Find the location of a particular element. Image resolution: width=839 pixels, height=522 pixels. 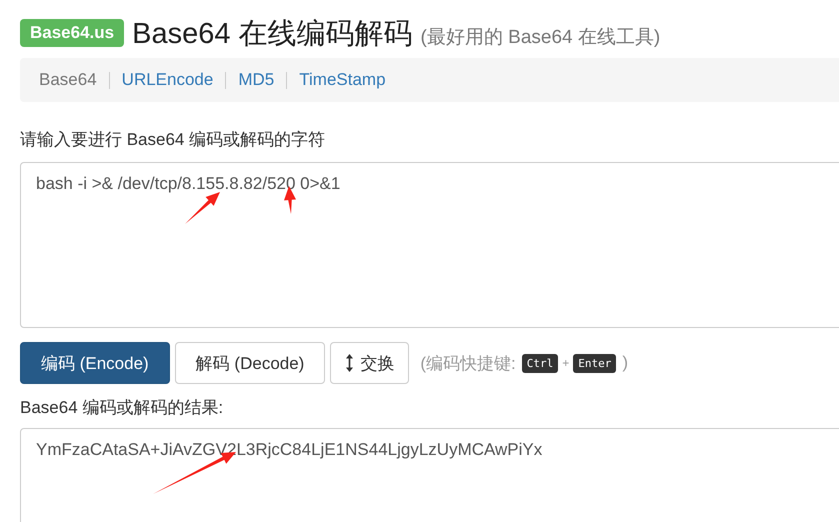

decode-button: 解码 (Decode) is located at coordinates (250, 363).